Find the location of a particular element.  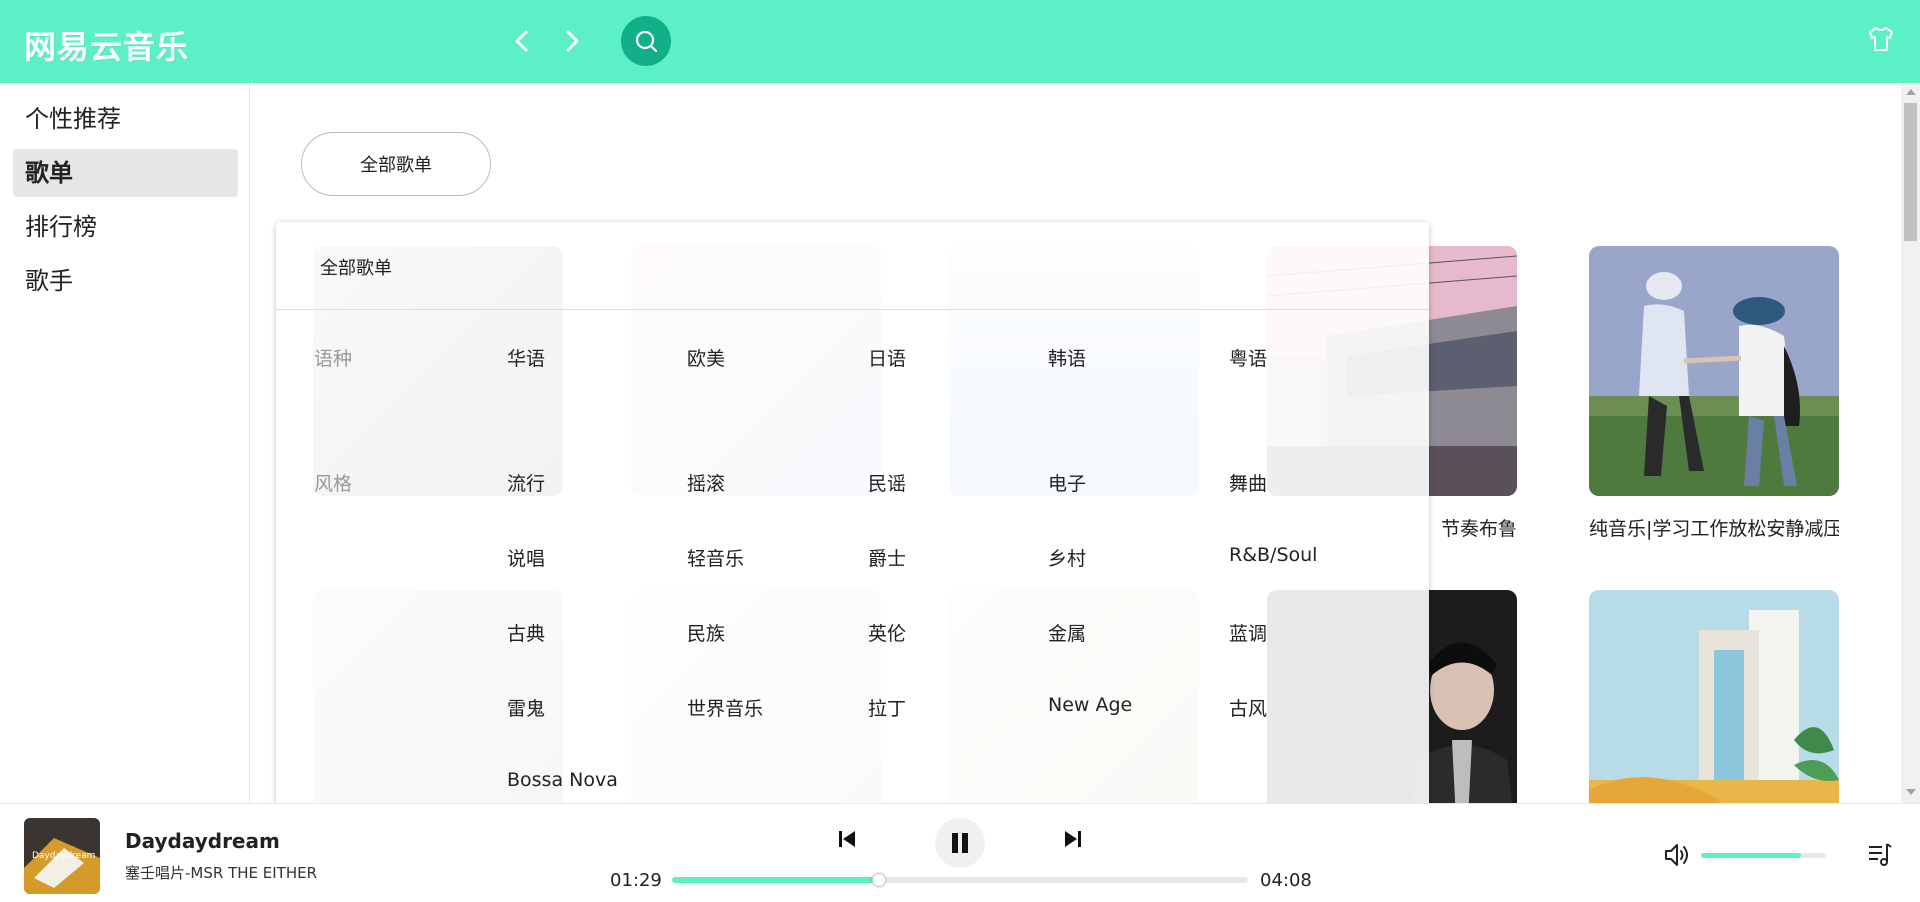

pause-icon is located at coordinates (960, 843).